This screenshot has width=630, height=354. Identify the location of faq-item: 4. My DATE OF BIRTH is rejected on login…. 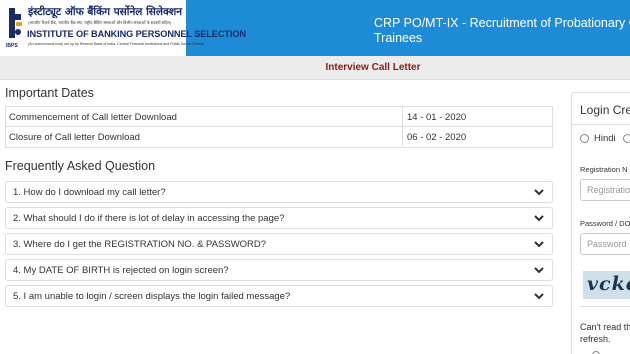
(279, 270).